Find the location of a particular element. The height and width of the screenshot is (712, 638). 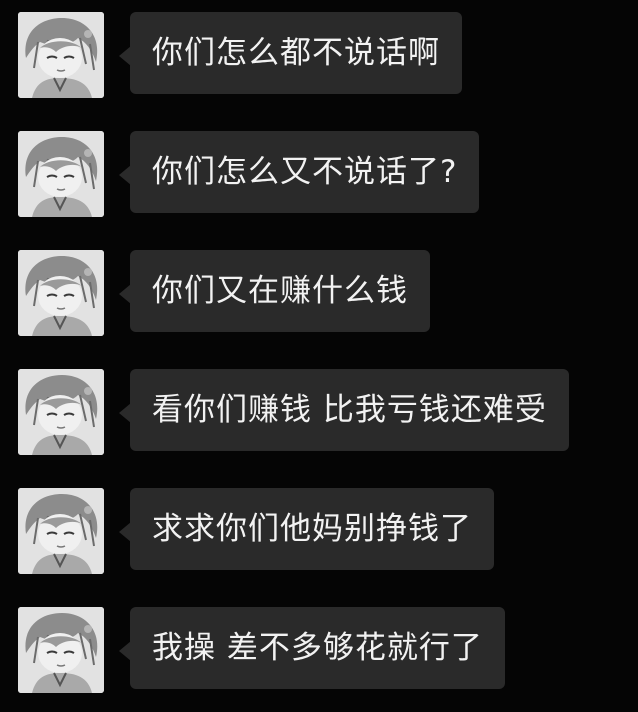

message-row: 你们怎么都不说话啊 is located at coordinates (319, 49).